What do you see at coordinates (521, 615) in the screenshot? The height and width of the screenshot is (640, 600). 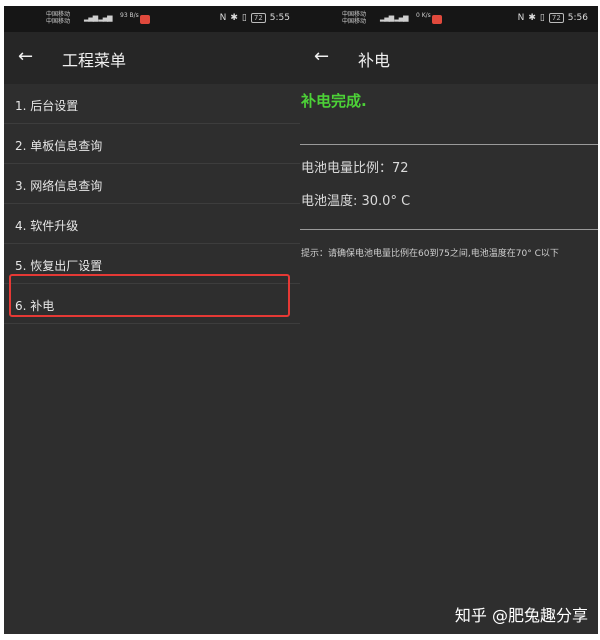 I see `watermark: 知乎 @肥兔趣分享` at bounding box center [521, 615].